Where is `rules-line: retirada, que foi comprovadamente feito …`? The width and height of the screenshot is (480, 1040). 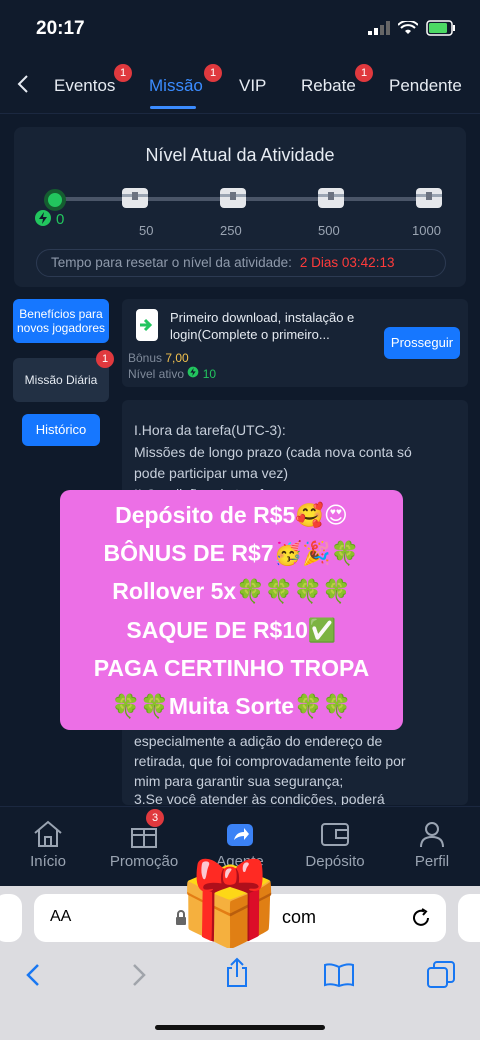
rules-line: retirada, que foi comprovadamente feito … is located at coordinates (270, 761).